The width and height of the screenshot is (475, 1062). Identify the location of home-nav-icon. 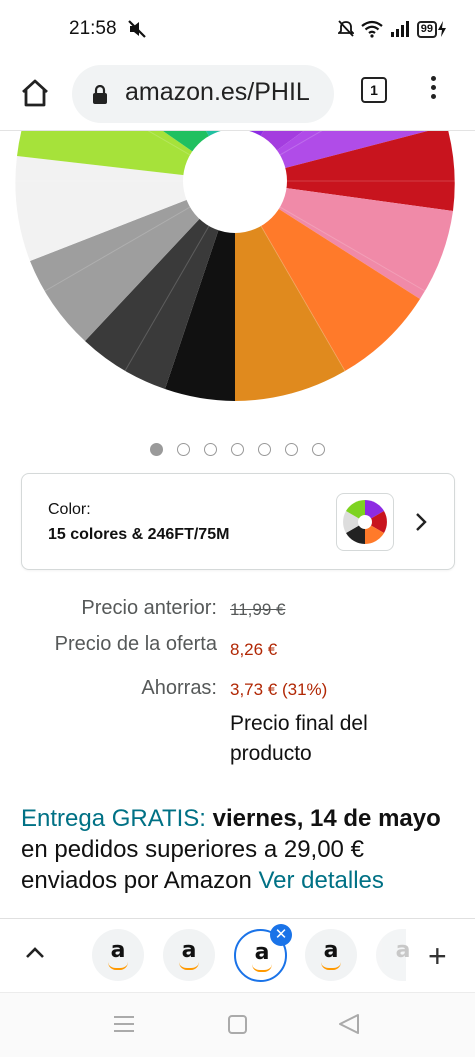
(237, 1024).